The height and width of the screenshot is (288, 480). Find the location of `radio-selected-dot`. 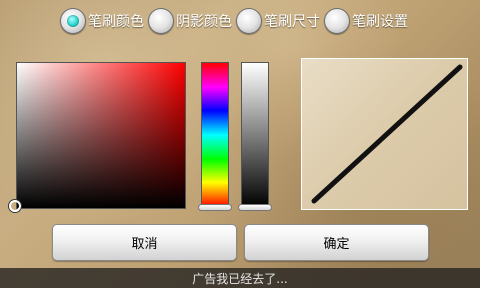

radio-selected-dot is located at coordinates (73, 21).